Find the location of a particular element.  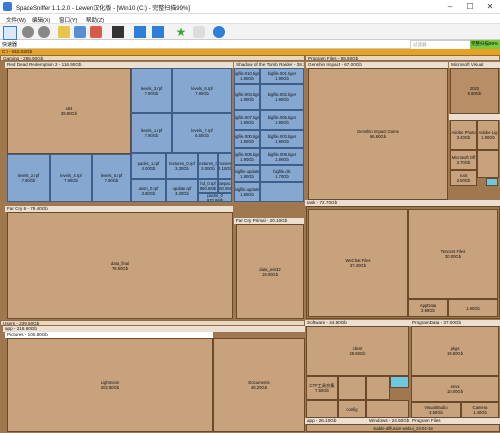

file-levels-2: levels_2.rpf 7.90Gb is located at coordinates (28, 178).